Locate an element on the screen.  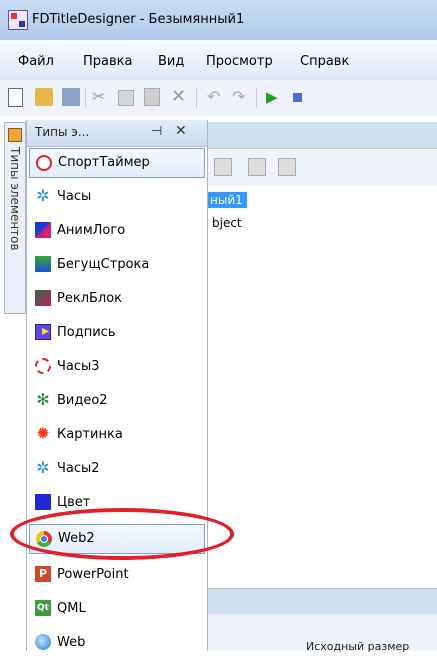
toolbox-item-label: Подпись is located at coordinates (86, 332).